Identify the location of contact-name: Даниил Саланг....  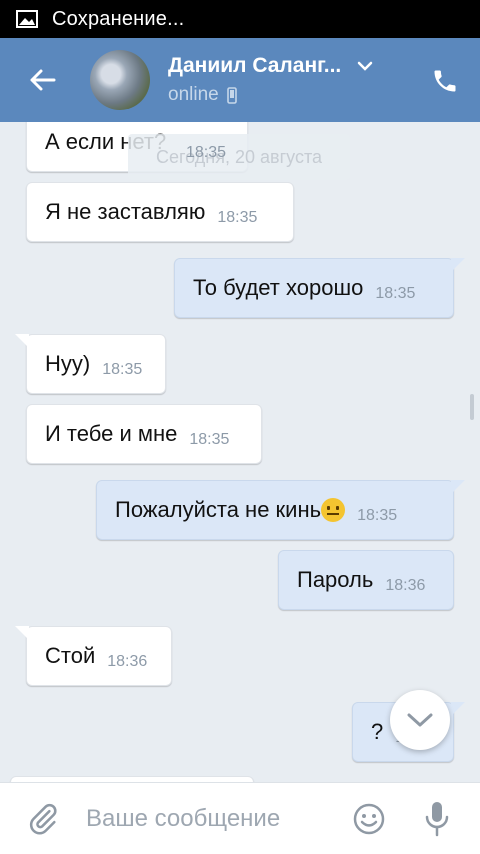
(255, 65).